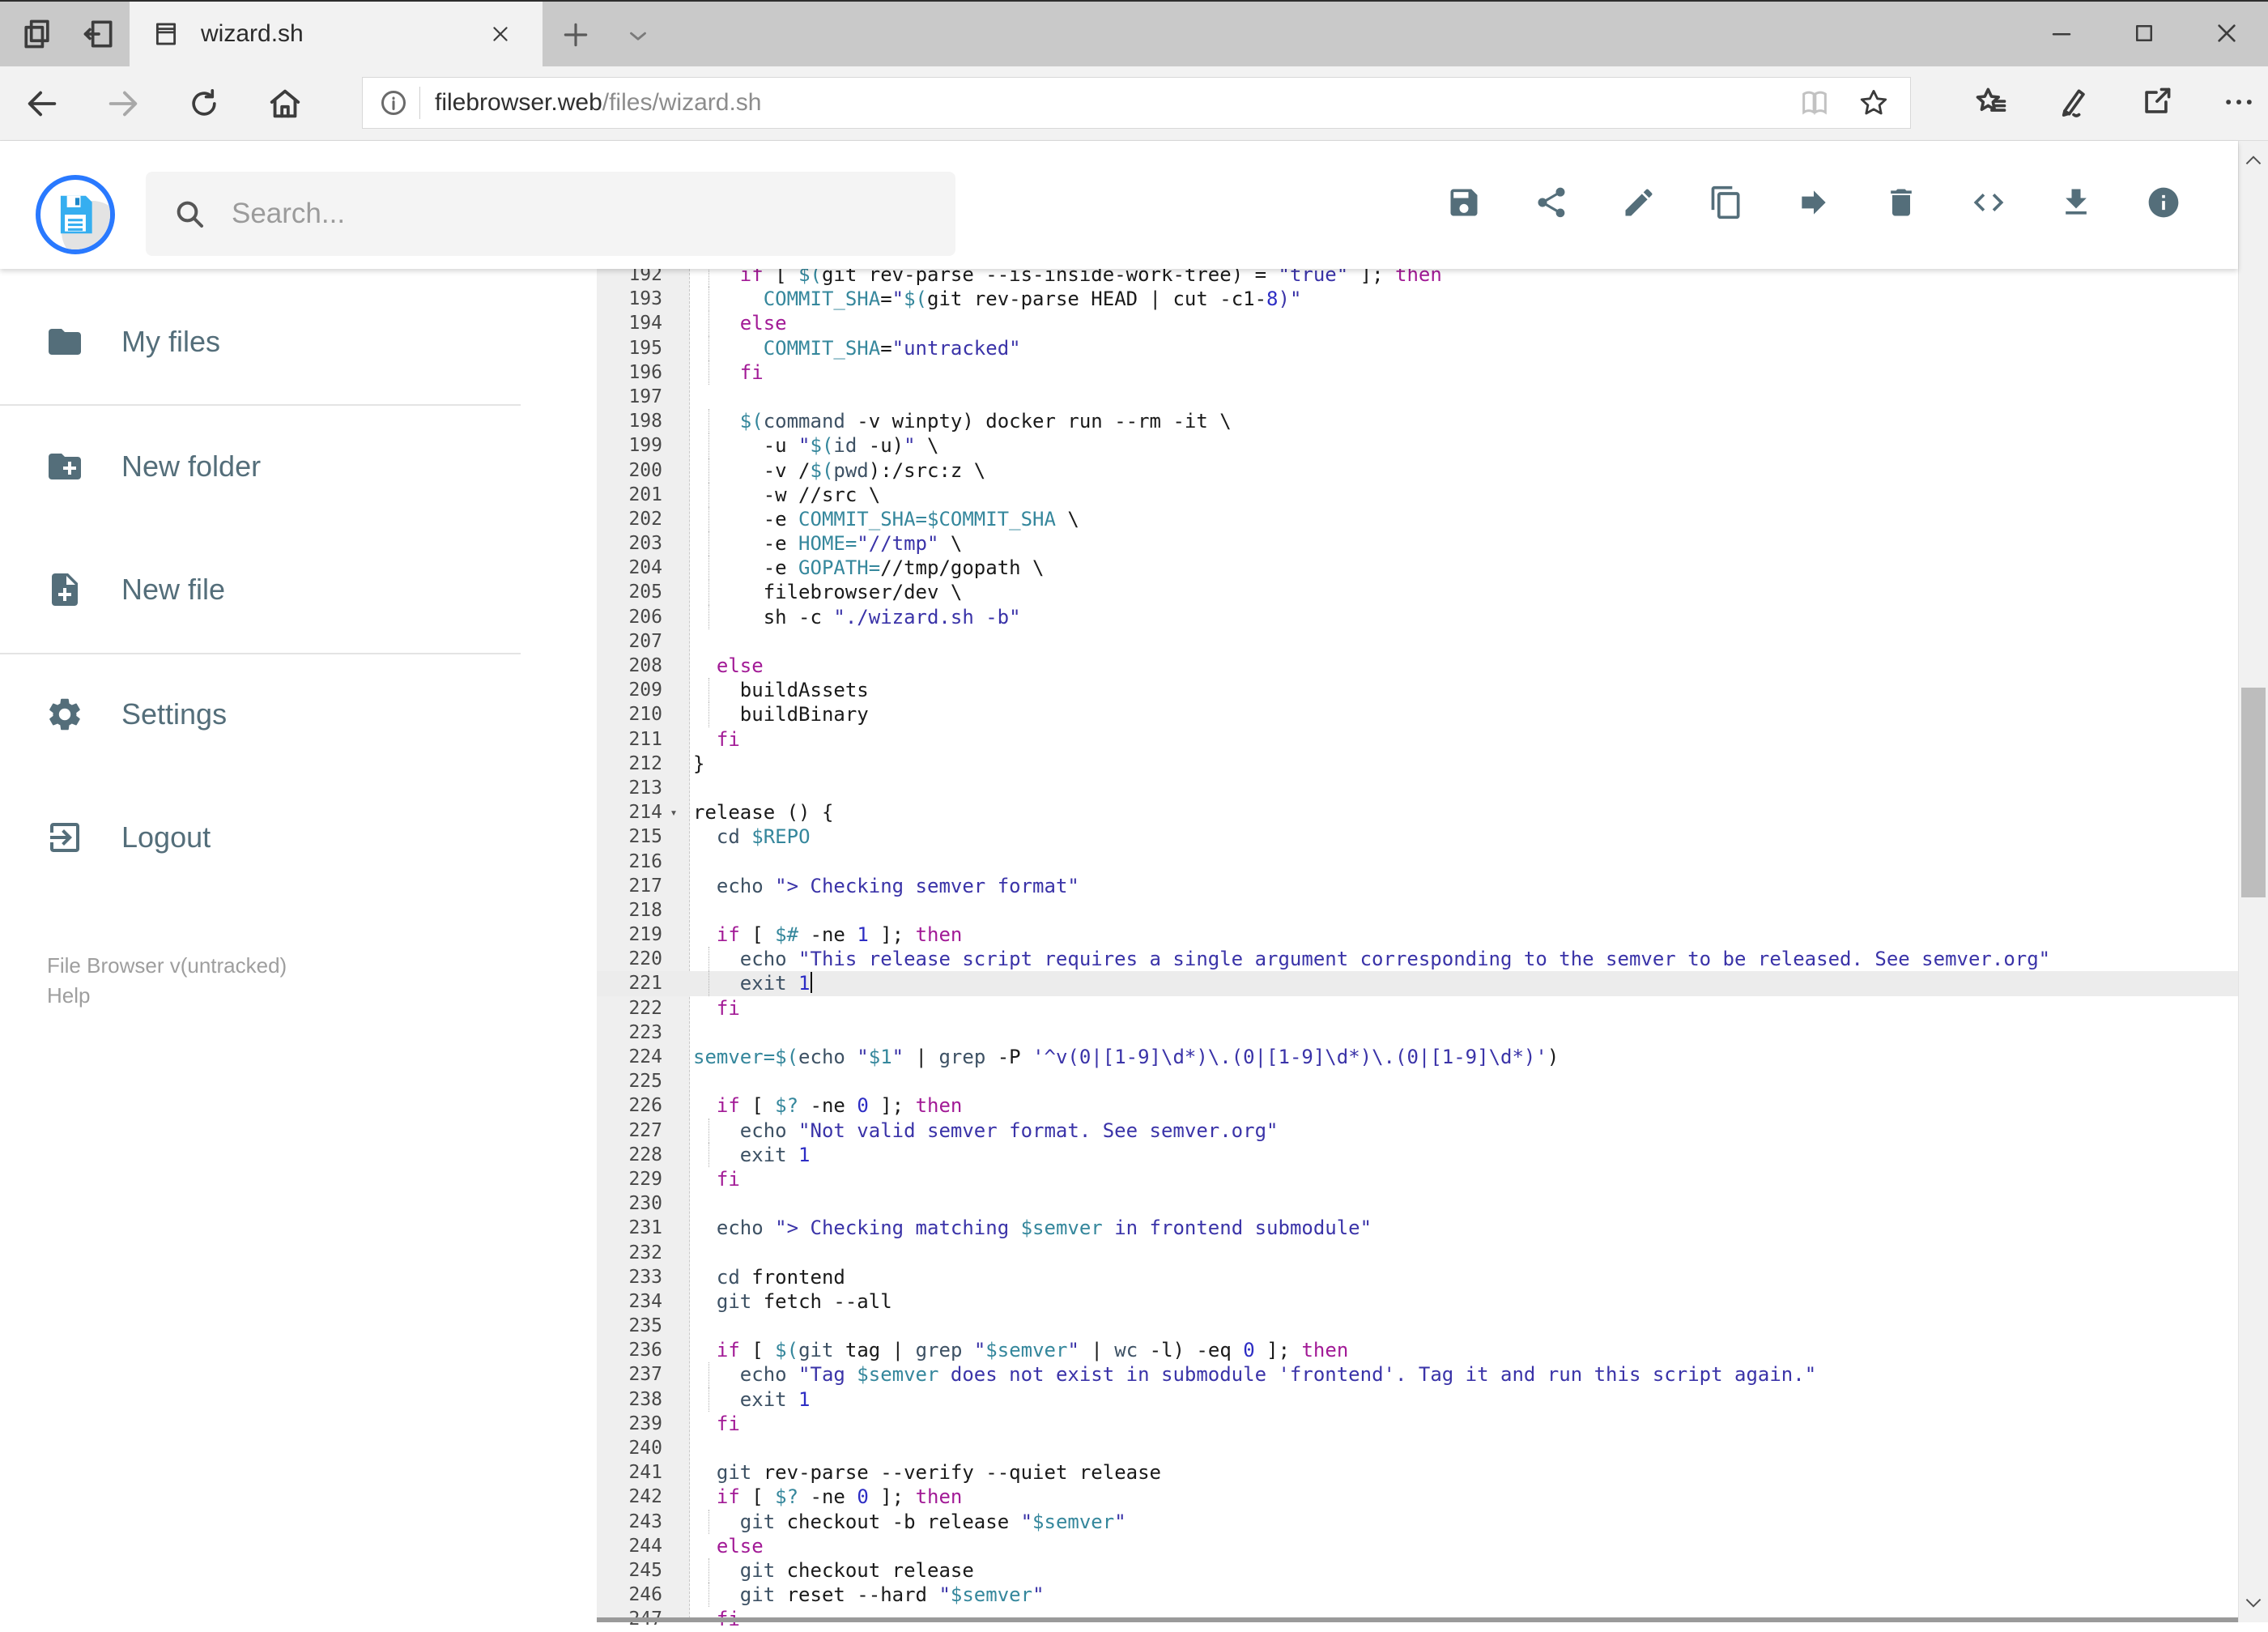  What do you see at coordinates (1417, 1399) in the screenshot?
I see `code-line: 238 exit 1` at bounding box center [1417, 1399].